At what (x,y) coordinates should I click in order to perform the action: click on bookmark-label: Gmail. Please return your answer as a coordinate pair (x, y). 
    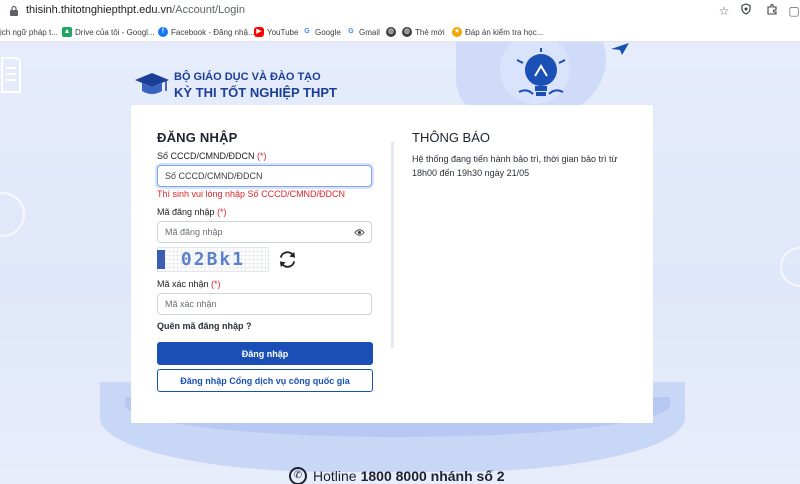
    Looking at the image, I should click on (369, 32).